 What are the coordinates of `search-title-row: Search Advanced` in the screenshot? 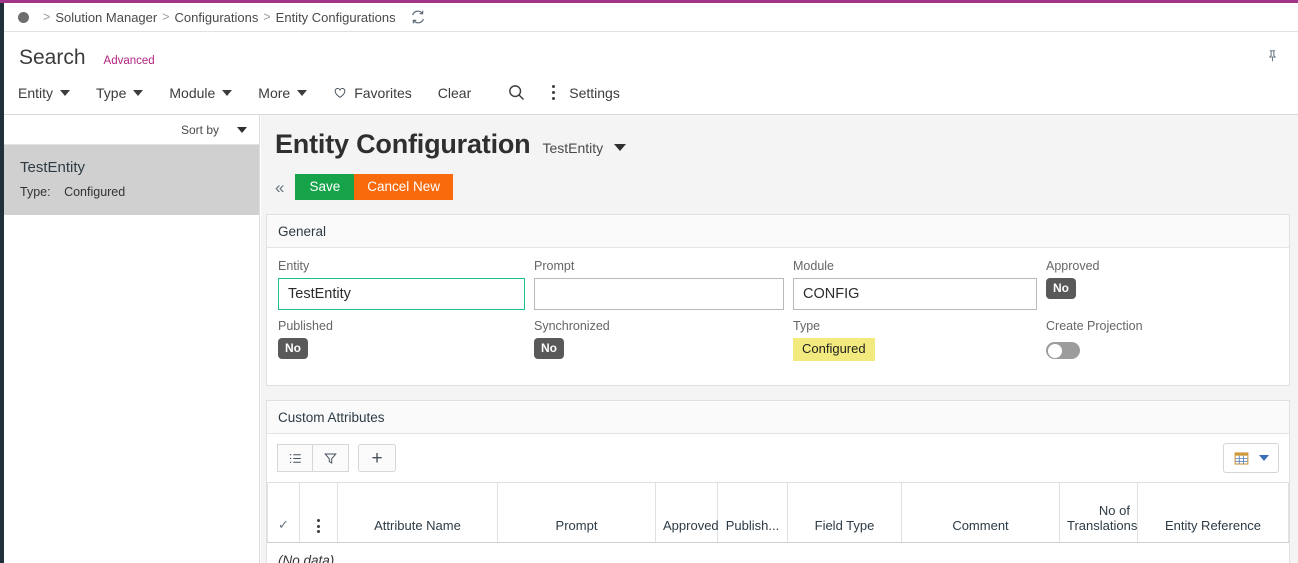 It's located at (651, 51).